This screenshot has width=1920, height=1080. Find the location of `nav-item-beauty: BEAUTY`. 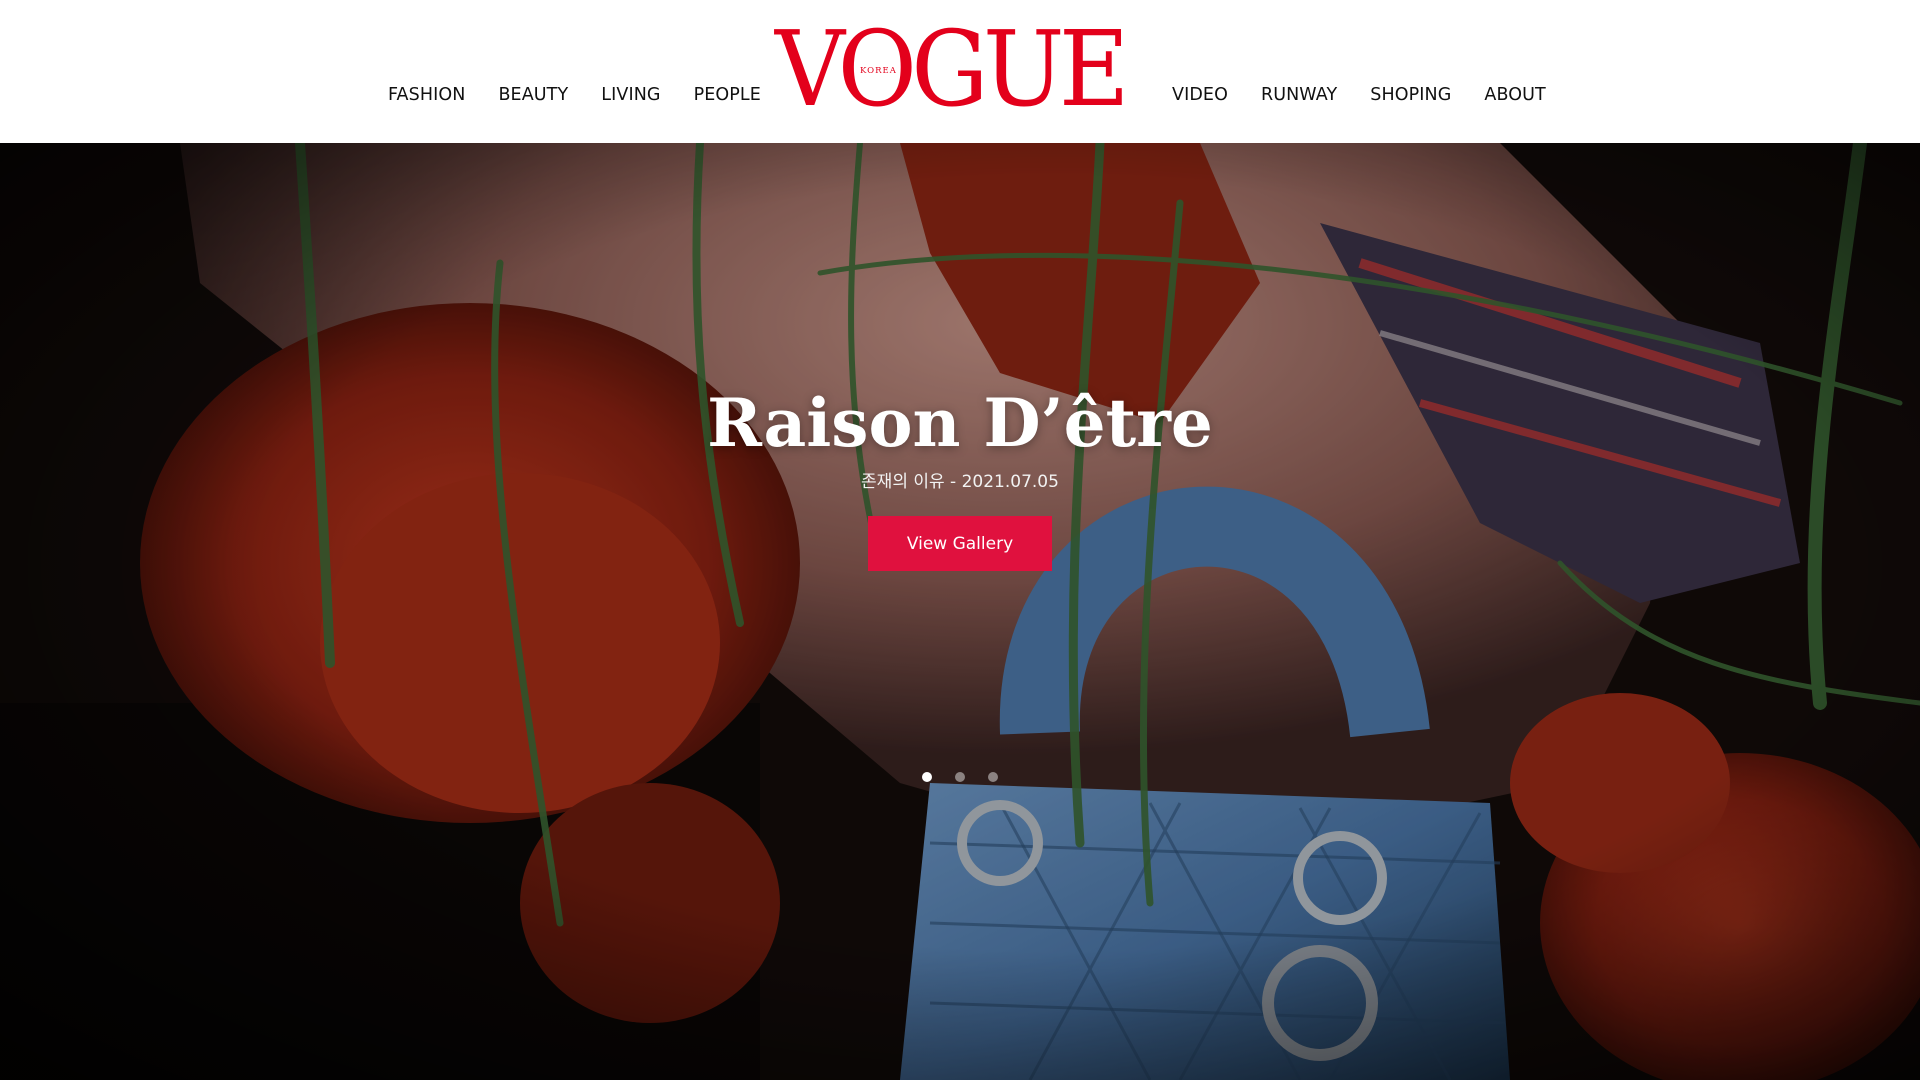

nav-item-beauty: BEAUTY is located at coordinates (533, 95).